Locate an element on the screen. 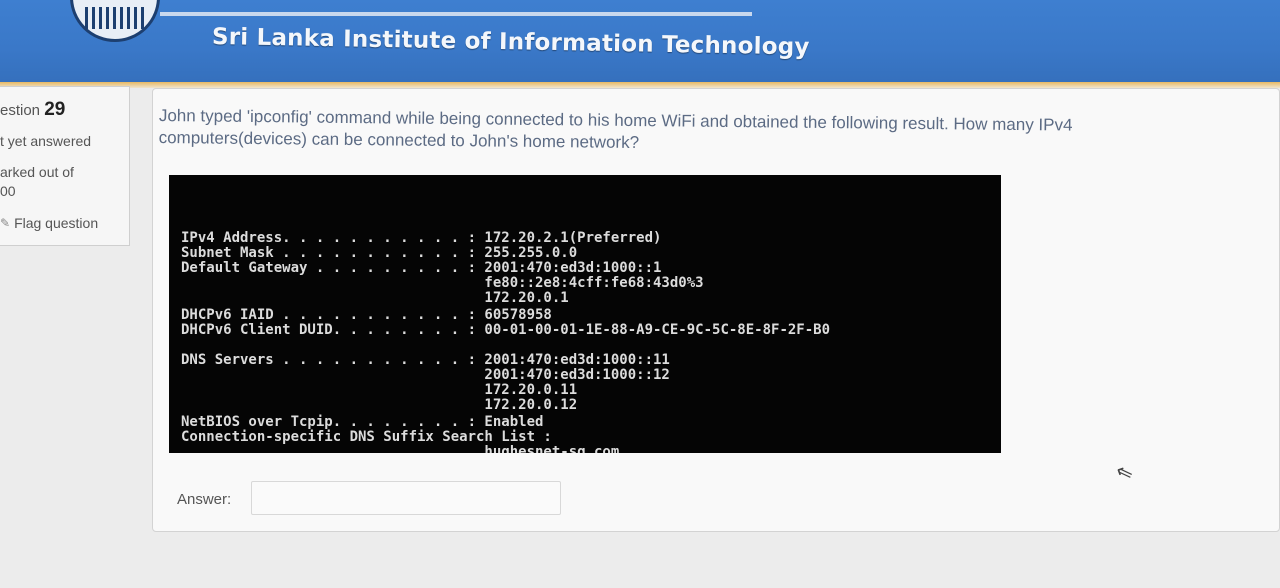 The image size is (1280, 588). terminal-line: 2001:470:ed3d:1000::12 is located at coordinates (425, 375).